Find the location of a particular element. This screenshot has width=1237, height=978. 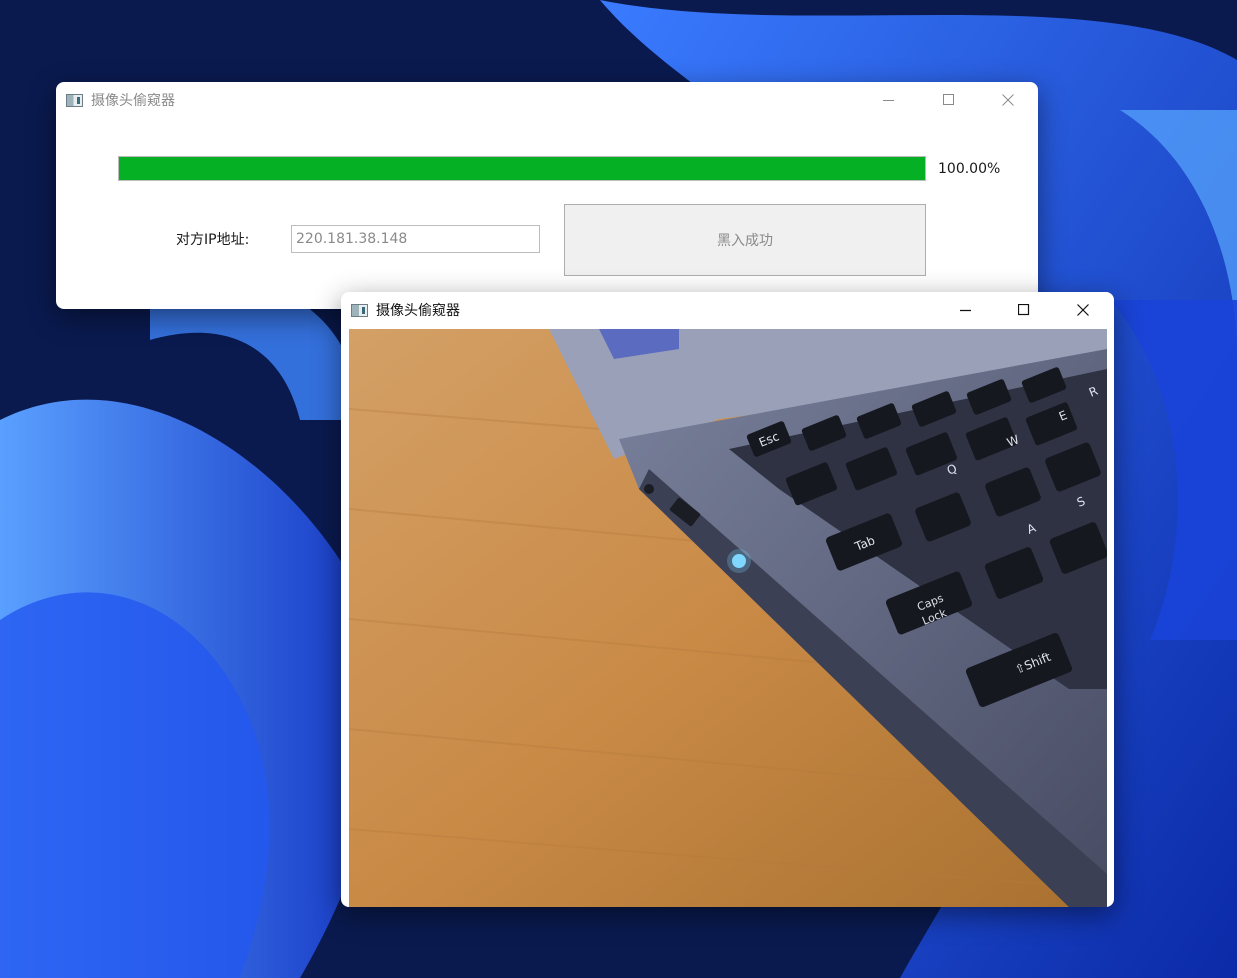

progress-percent-text: 100.00% is located at coordinates (969, 169).